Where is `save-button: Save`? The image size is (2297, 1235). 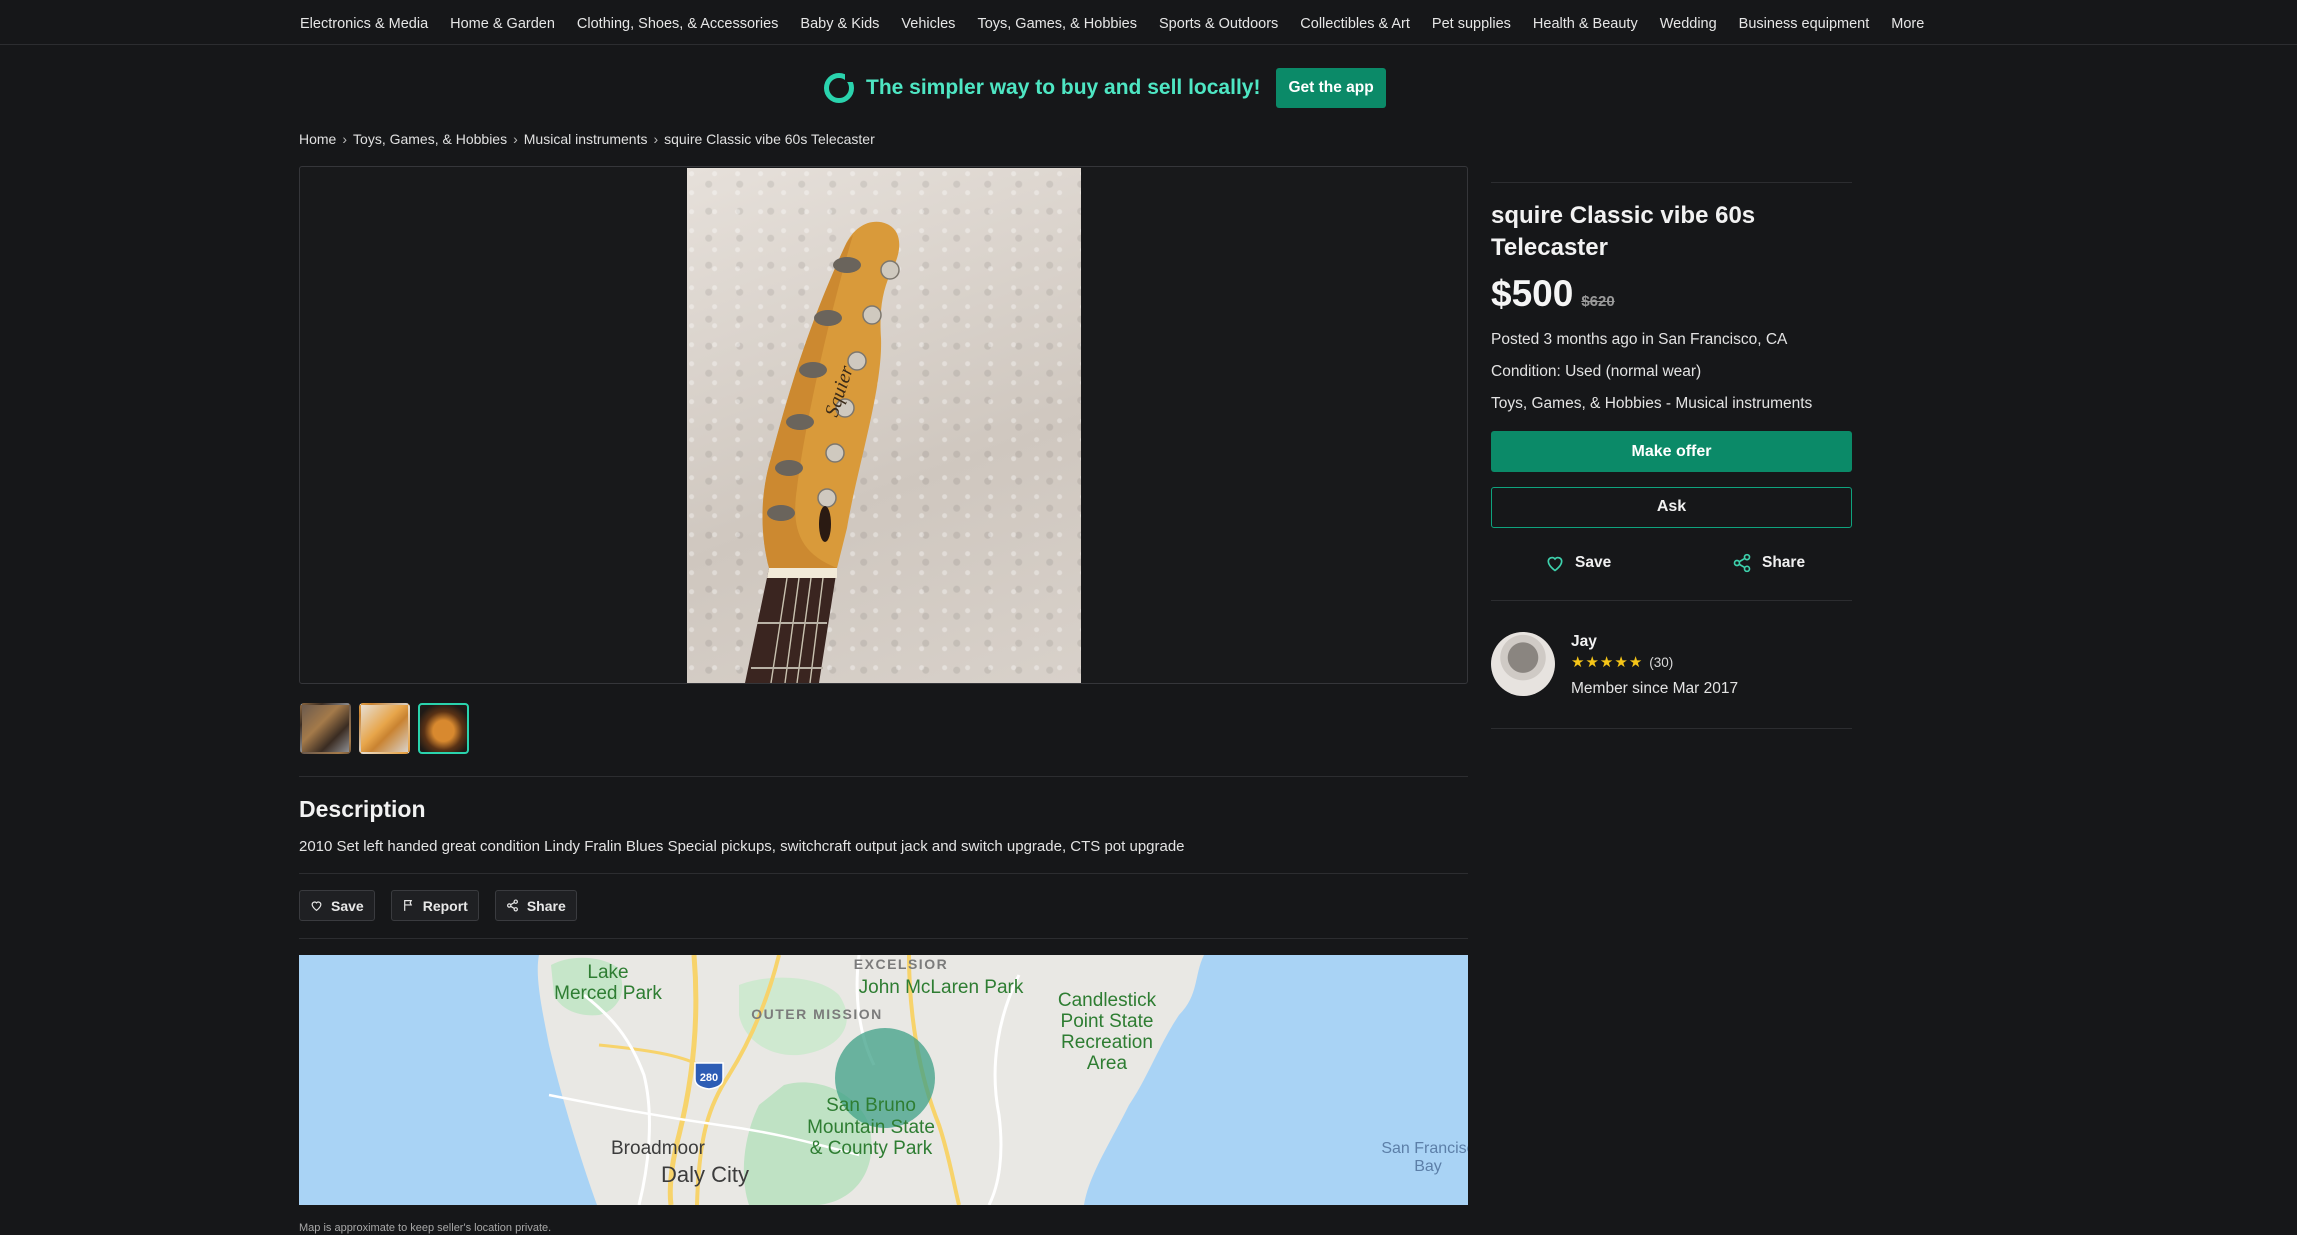 save-button: Save is located at coordinates (337, 905).